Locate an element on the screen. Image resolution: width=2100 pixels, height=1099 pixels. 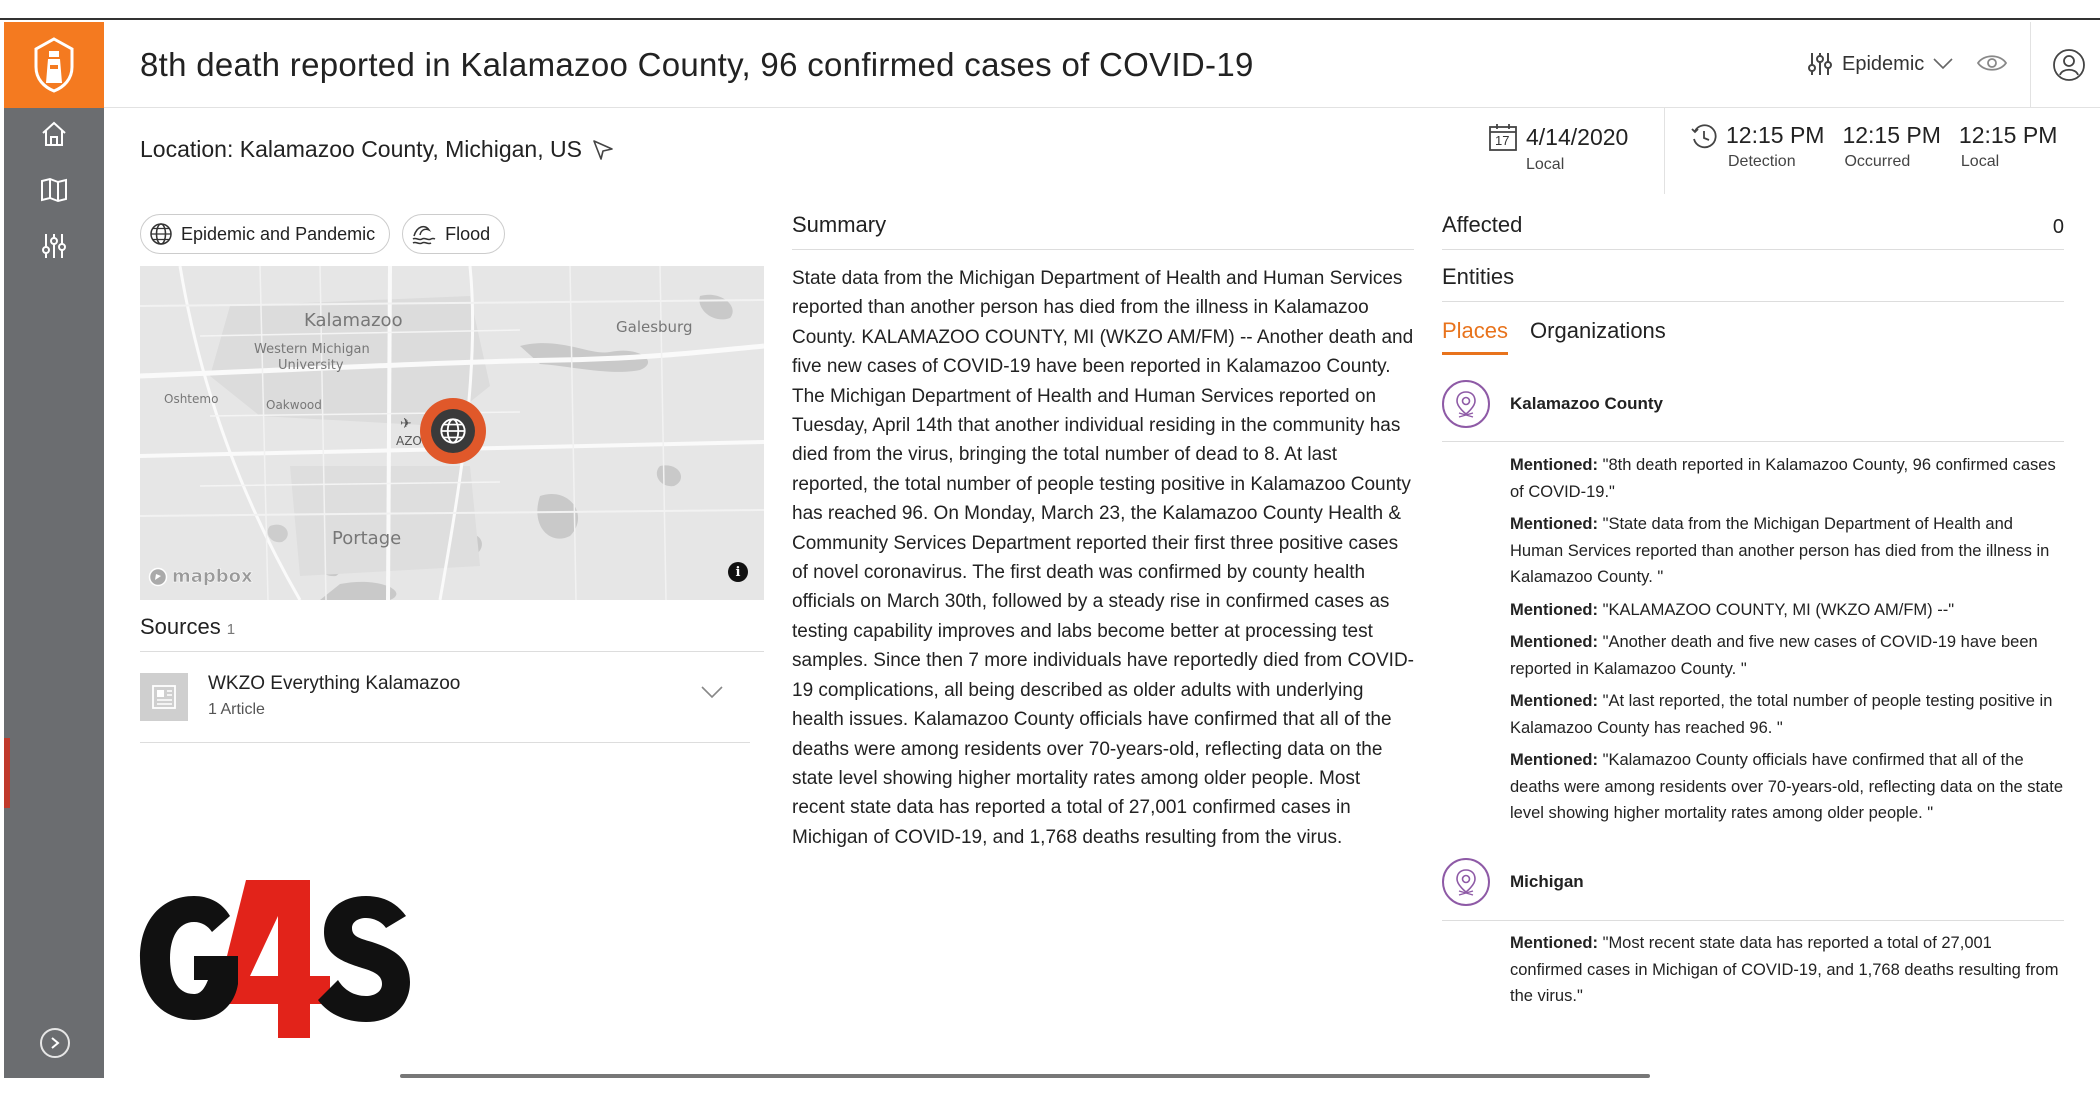
home-icon is located at coordinates (54, 134).